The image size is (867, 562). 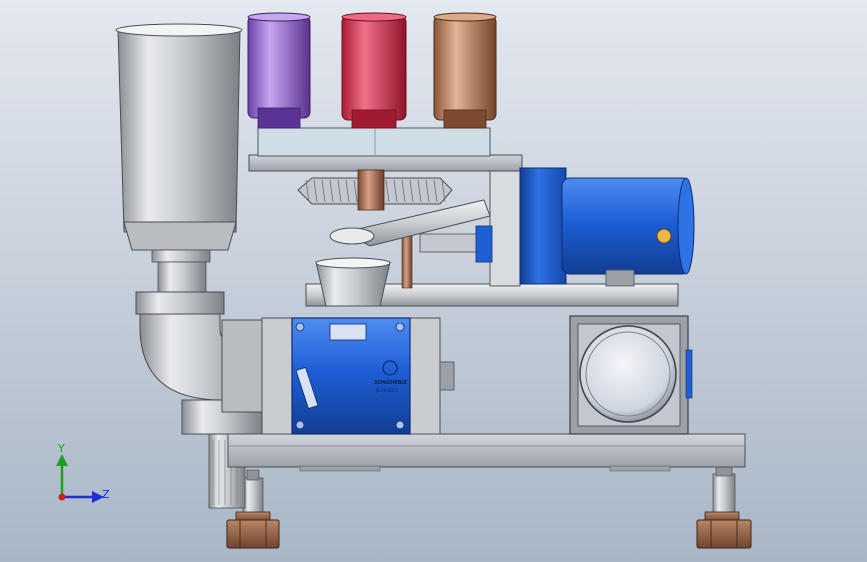 I want to click on right-leg-rod, so click(x=724, y=494).